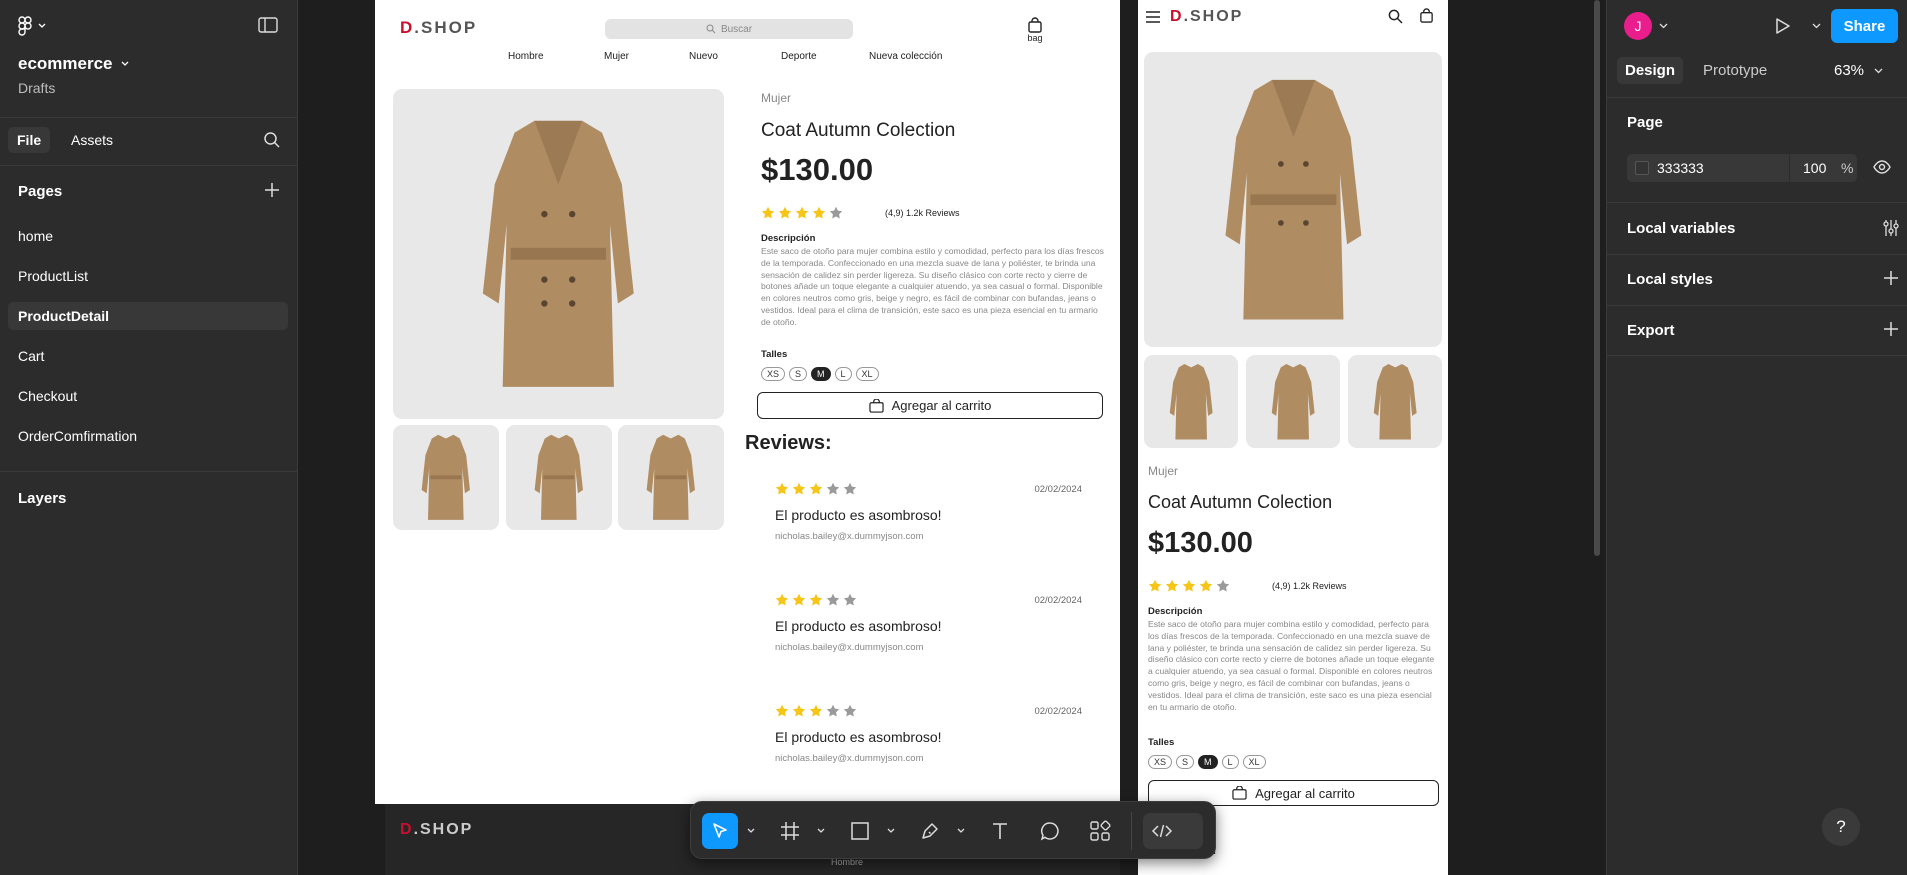 Image resolution: width=1907 pixels, height=875 pixels. Describe the element at coordinates (616, 56) in the screenshot. I see `nav-item-mujer: Mujer` at that location.